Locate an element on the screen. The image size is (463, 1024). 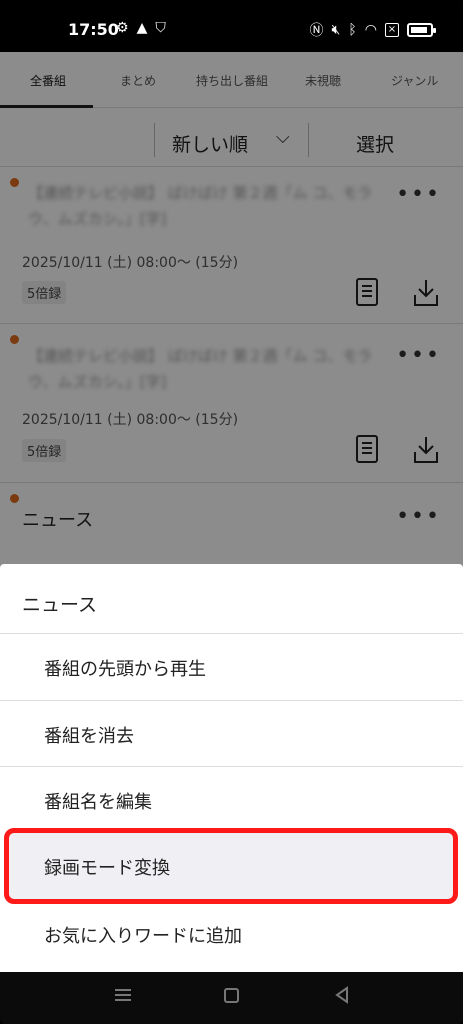
menu-item-label: 録画モード変換 is located at coordinates (107, 868).